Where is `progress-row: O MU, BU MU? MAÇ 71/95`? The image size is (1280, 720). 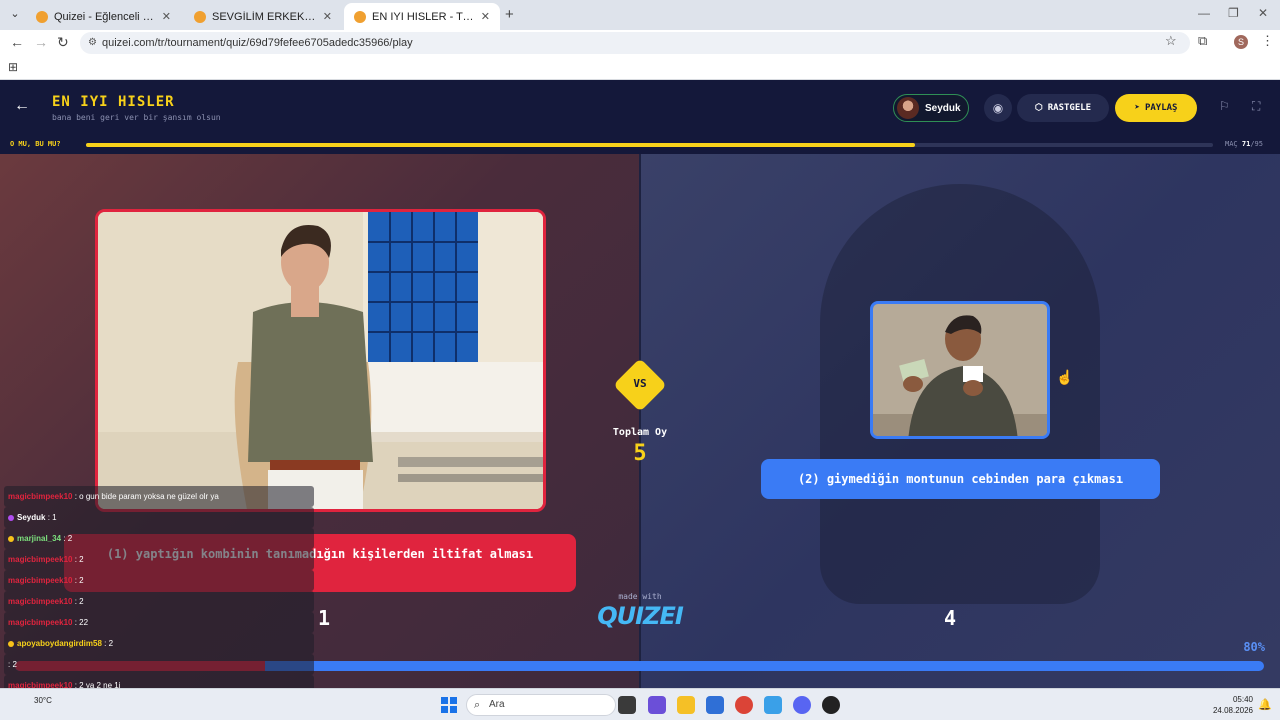
progress-row: O MU, BU MU? MAÇ 71/95 is located at coordinates (640, 145).